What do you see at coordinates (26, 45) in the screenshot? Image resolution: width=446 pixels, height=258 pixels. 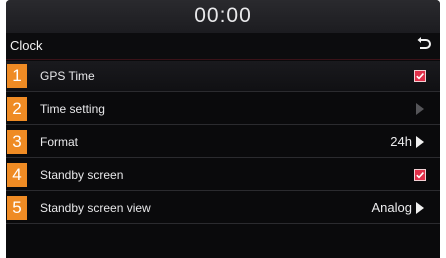 I see `page-title: Clock` at bounding box center [26, 45].